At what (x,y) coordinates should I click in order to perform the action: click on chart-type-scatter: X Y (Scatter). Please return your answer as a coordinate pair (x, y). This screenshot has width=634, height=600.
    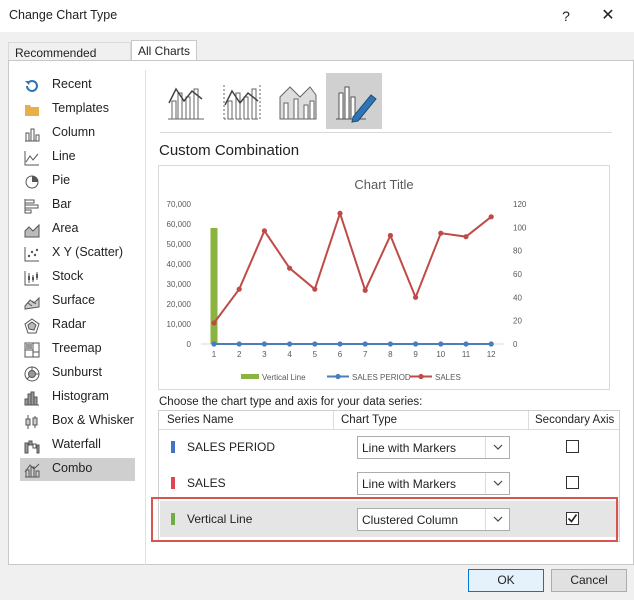
    Looking at the image, I should click on (77, 253).